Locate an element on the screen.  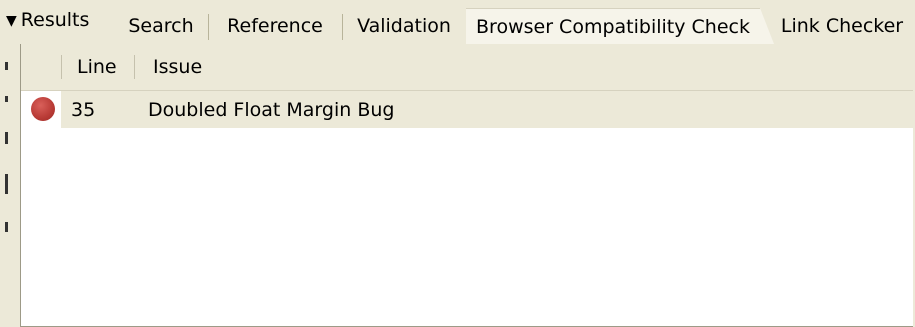
issue-cell: Doubled Float Margin Bug is located at coordinates (271, 109).